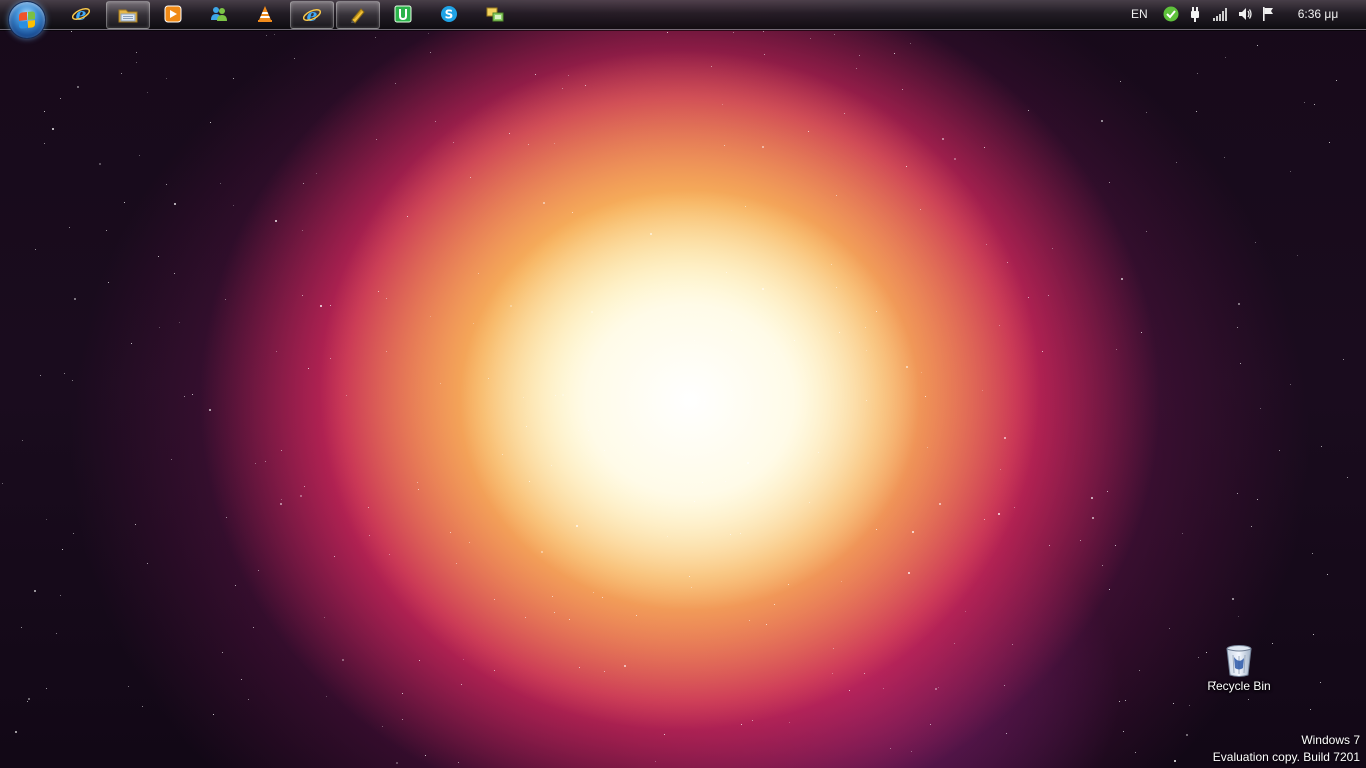  What do you see at coordinates (683, 19) in the screenshot?
I see `taskbar: e e S EN 6:36 μμ` at bounding box center [683, 19].